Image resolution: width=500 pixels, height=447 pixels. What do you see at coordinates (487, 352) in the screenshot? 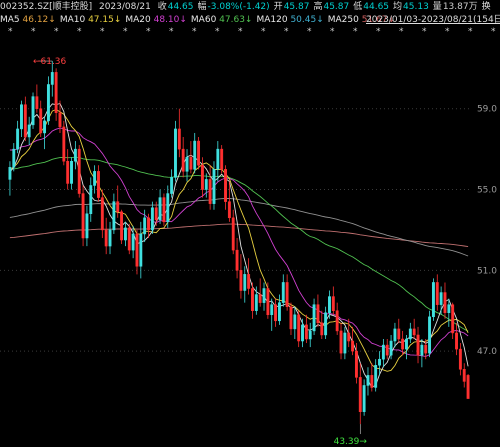
I see `y-tick-label: 47.0` at bounding box center [487, 352].